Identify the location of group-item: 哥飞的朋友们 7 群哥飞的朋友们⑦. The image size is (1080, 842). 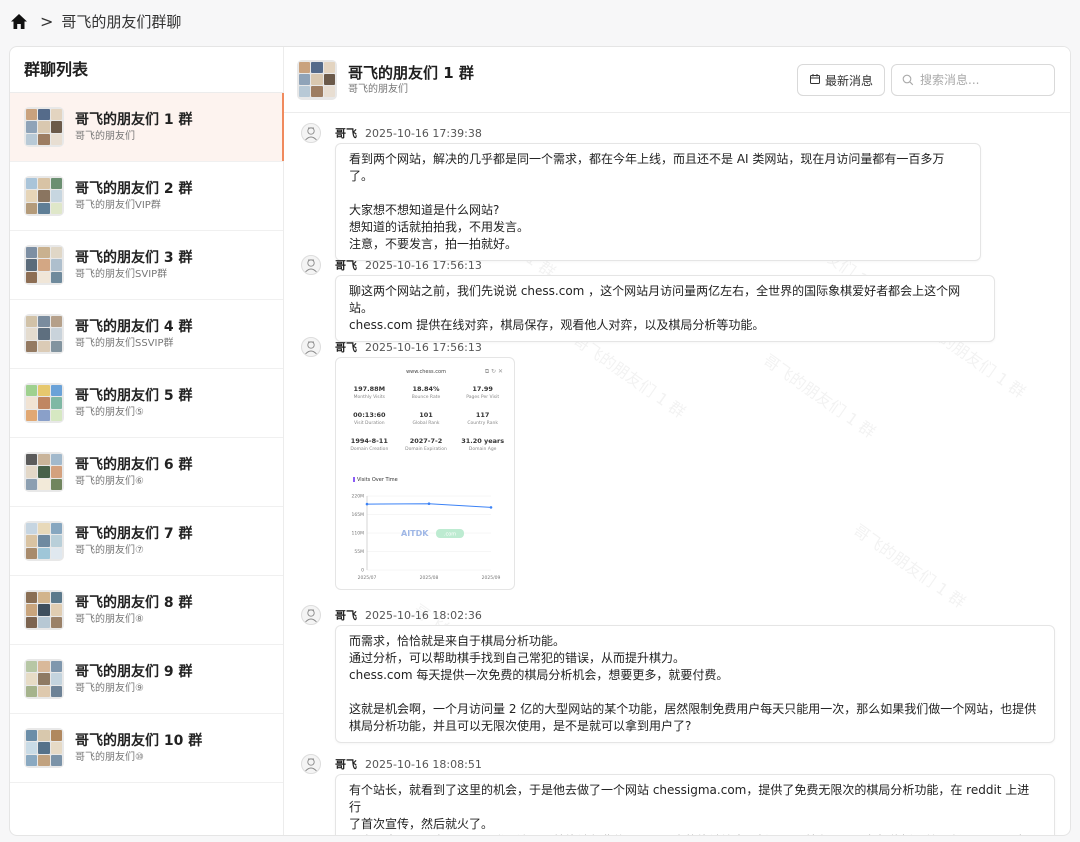
(146, 541).